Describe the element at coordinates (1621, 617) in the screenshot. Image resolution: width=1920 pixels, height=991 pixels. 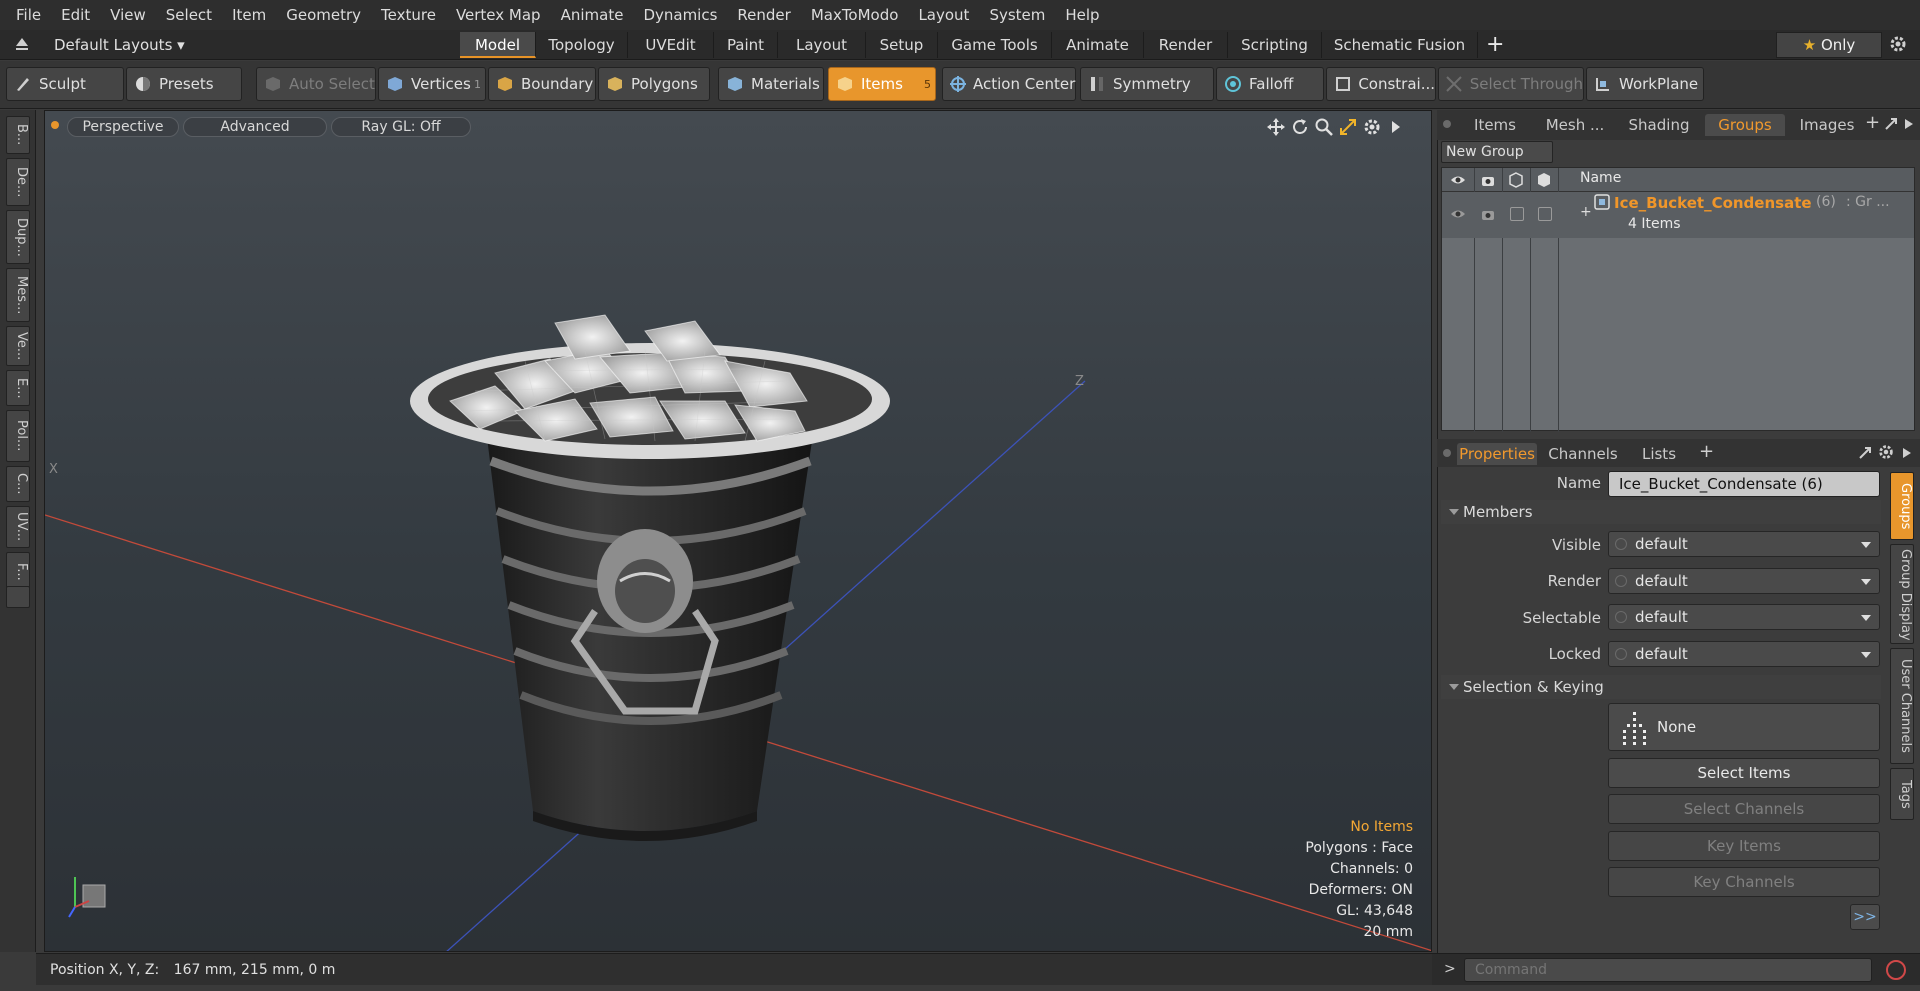
I see `dot-icon` at that location.